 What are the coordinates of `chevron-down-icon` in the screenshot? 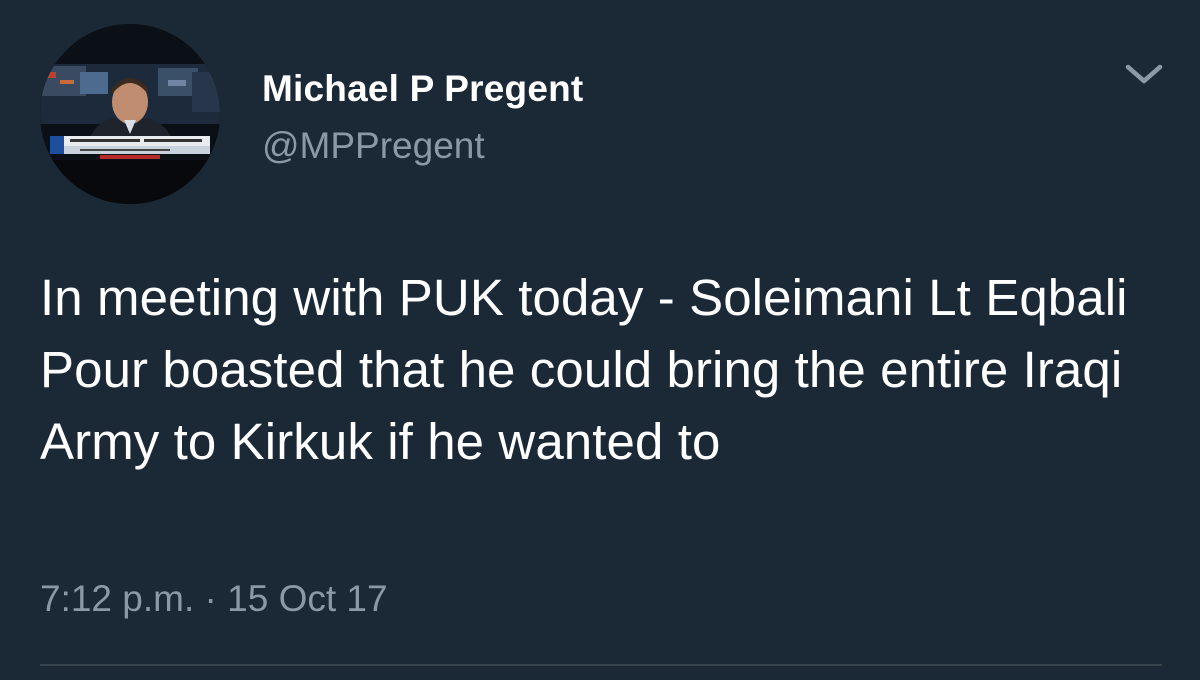 It's located at (1144, 74).